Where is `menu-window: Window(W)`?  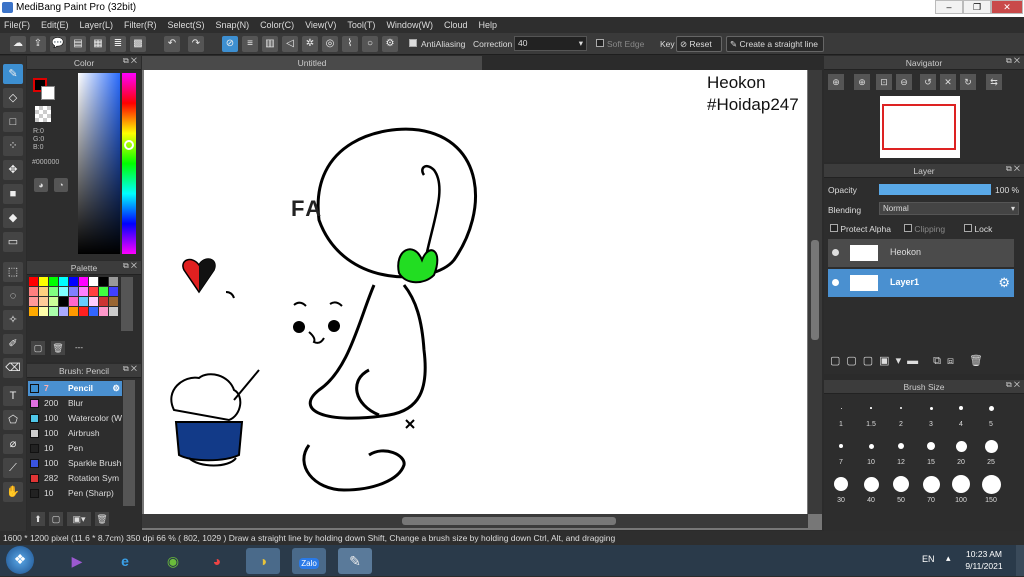 menu-window: Window(W) is located at coordinates (409, 25).